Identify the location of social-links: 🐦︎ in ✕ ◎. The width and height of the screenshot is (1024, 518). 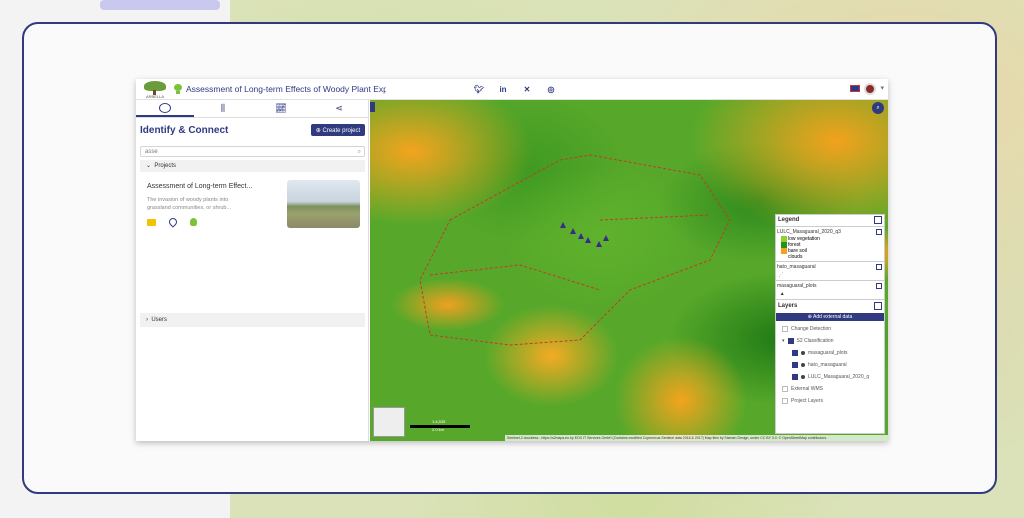
(515, 89).